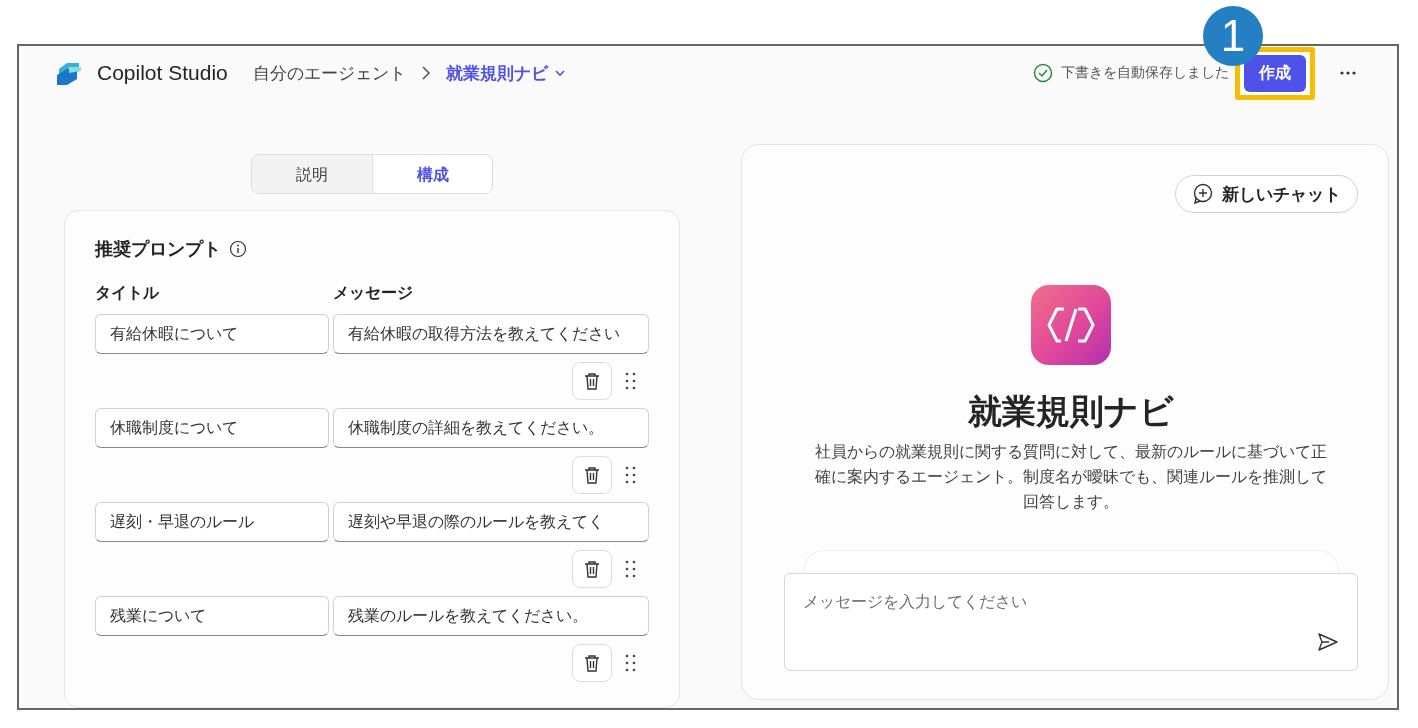 Image resolution: width=1418 pixels, height=728 pixels. I want to click on tab: 構成, so click(432, 174).